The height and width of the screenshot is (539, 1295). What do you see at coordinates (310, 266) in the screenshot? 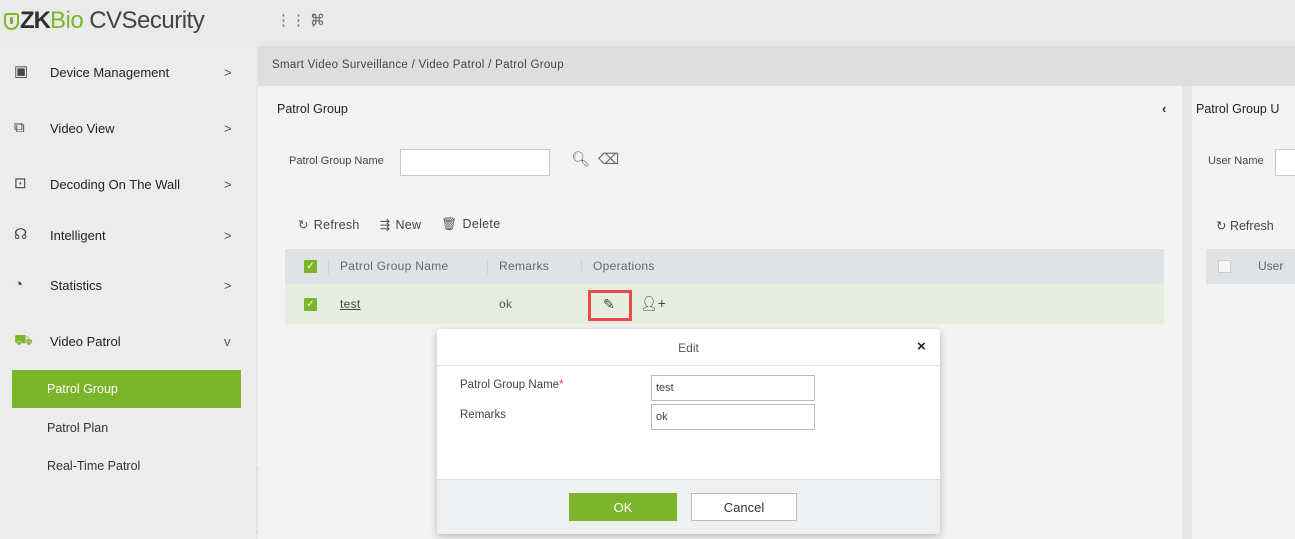
I see `select-all-checkbox: ✓` at bounding box center [310, 266].